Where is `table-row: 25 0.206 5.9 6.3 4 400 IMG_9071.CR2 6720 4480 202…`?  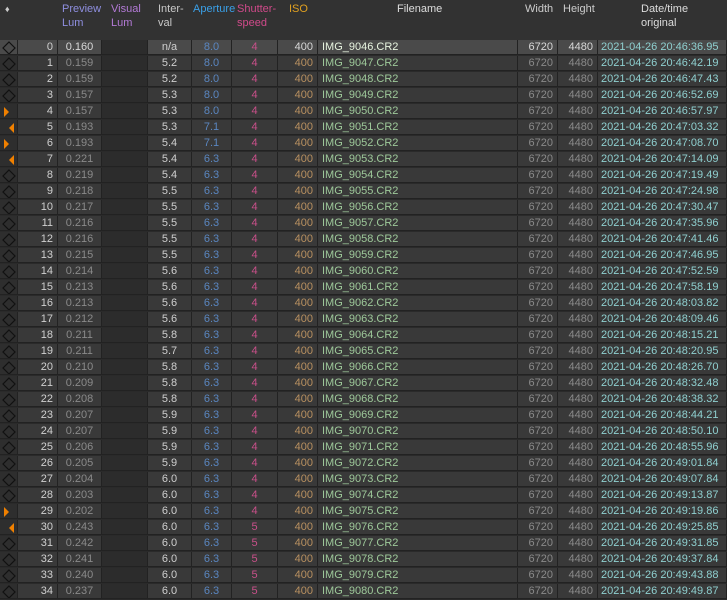 table-row: 25 0.206 5.9 6.3 4 400 IMG_9071.CR2 6720 4480 202… is located at coordinates (363, 448).